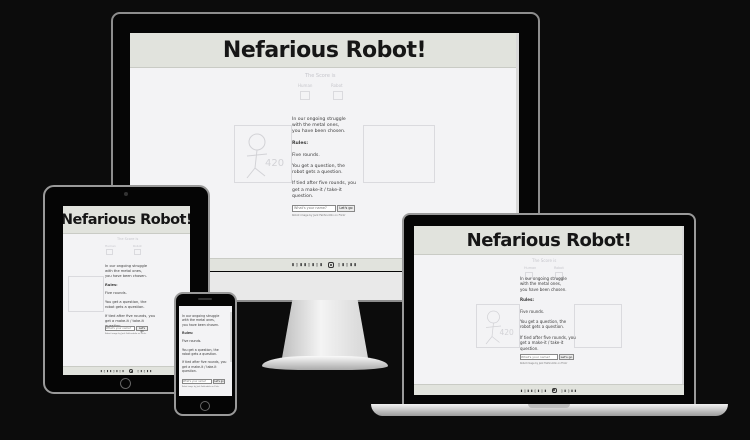  I want to click on monitor-stand-base, so click(325, 363).